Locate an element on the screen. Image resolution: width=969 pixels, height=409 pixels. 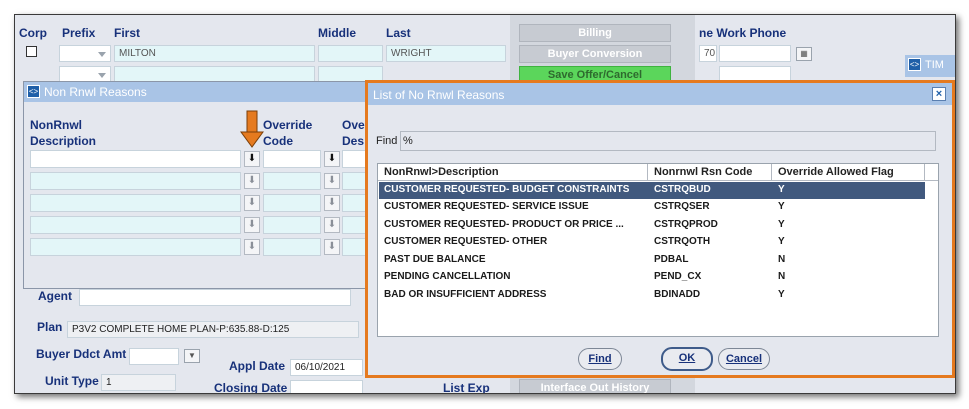
closing-date-label: Closing Date is located at coordinates (251, 387).